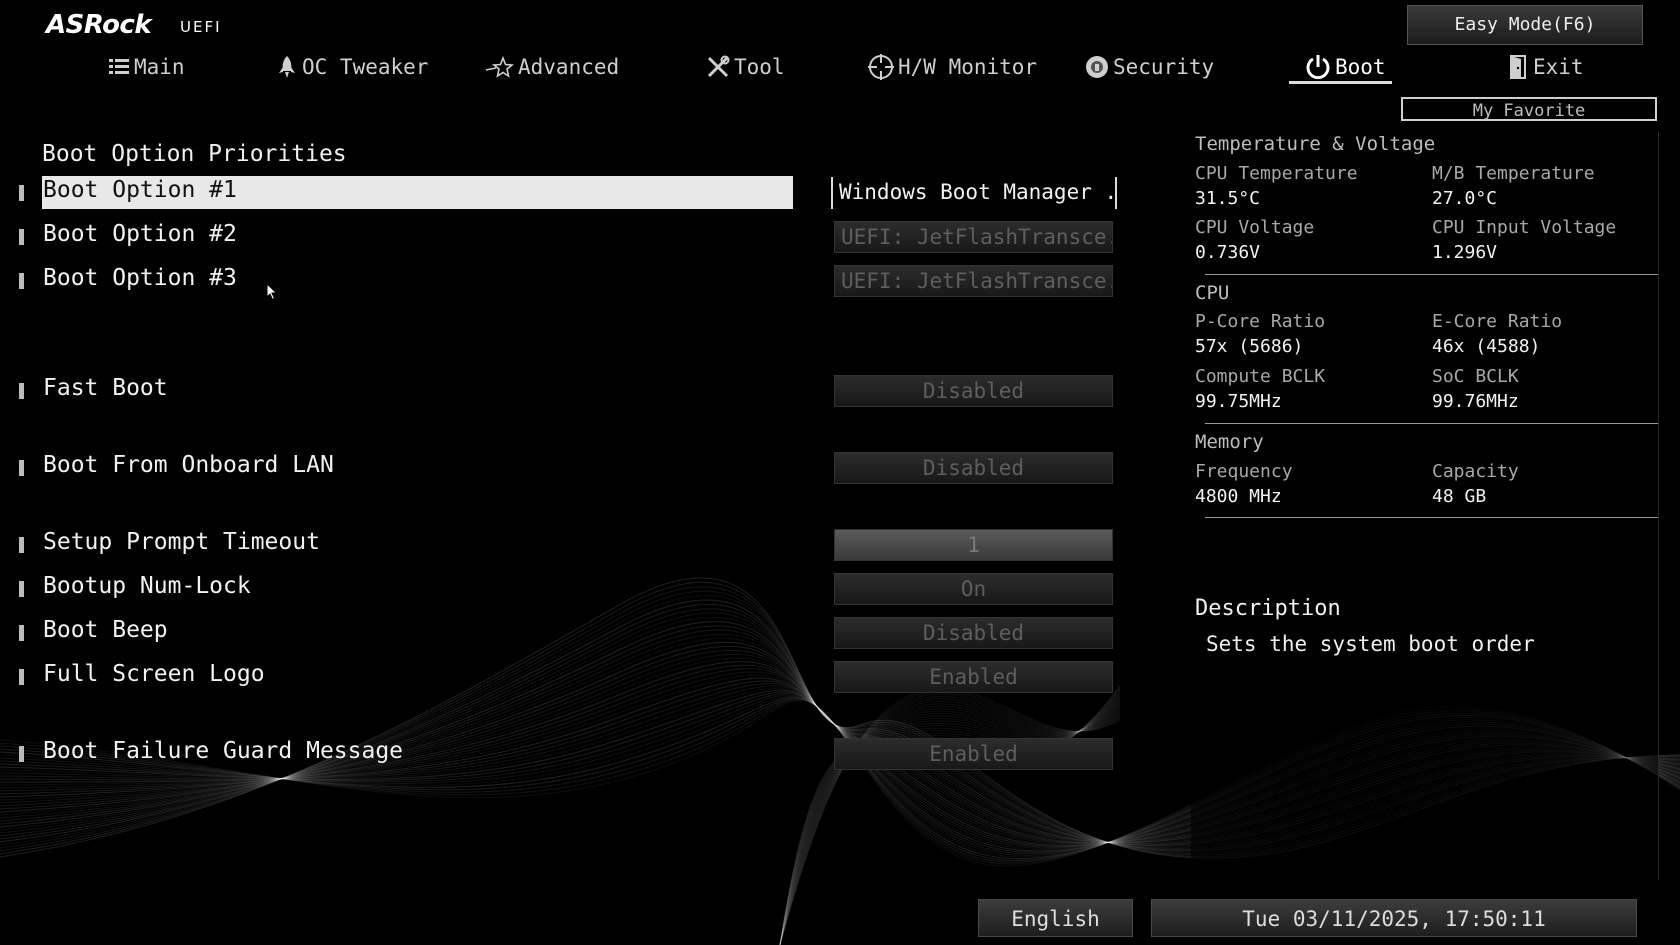 The width and height of the screenshot is (1680, 945). What do you see at coordinates (223, 751) in the screenshot?
I see `boot-failure-guard-message-label: Boot Failure Guard Message` at bounding box center [223, 751].